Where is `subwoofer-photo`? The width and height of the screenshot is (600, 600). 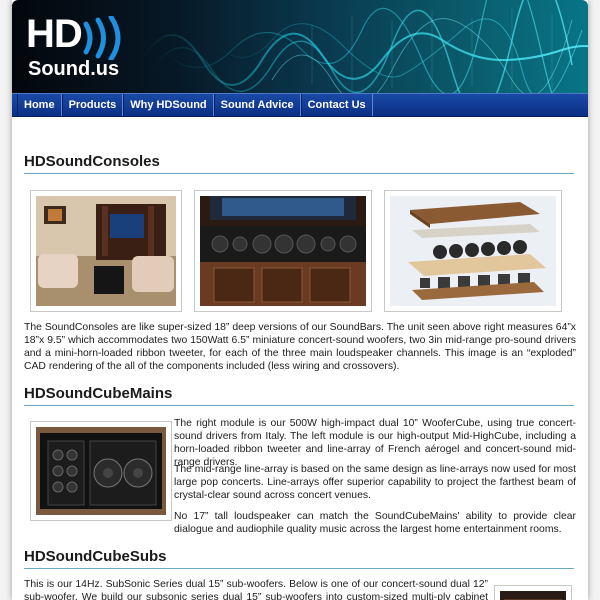
subwoofer-photo is located at coordinates (533, 595).